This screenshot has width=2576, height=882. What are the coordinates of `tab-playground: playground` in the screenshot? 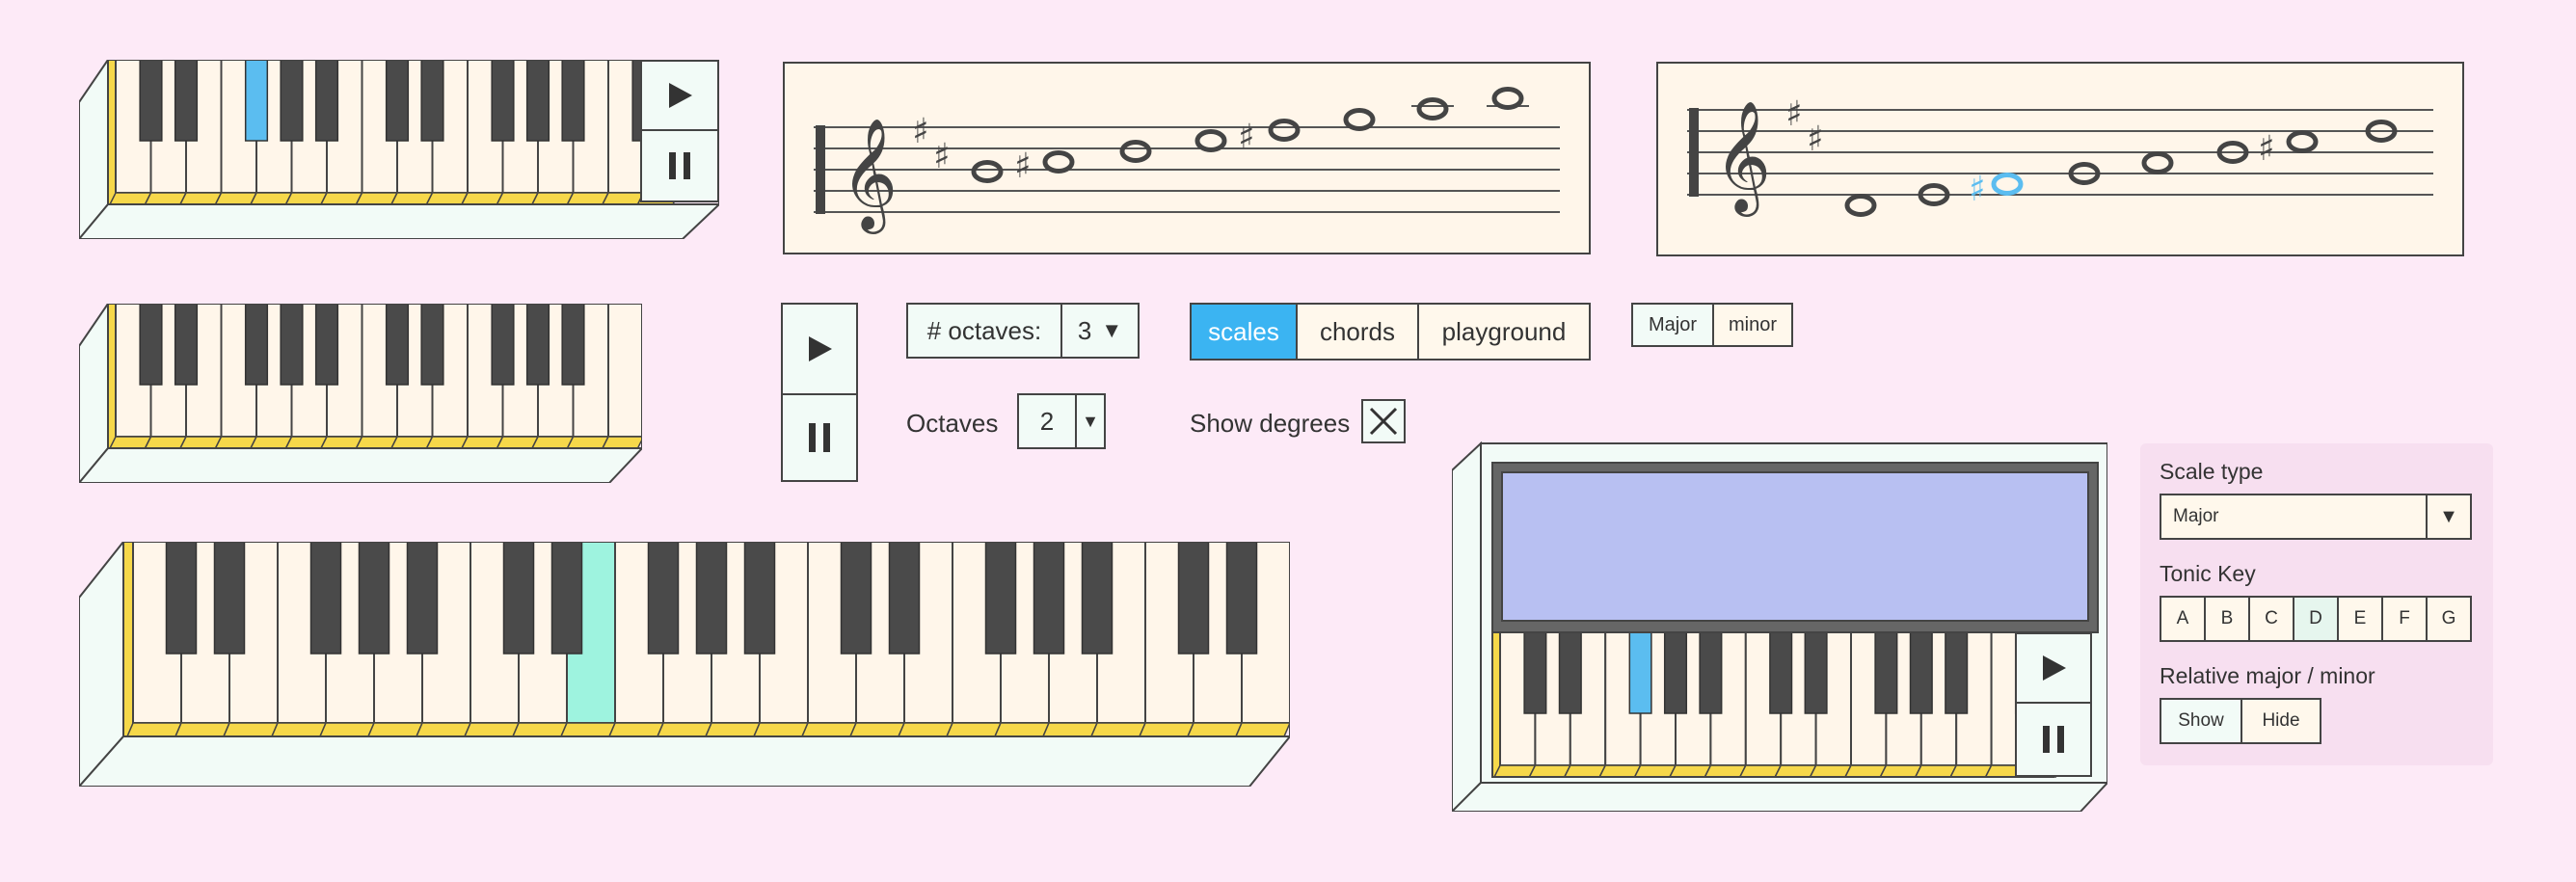 It's located at (1504, 332).